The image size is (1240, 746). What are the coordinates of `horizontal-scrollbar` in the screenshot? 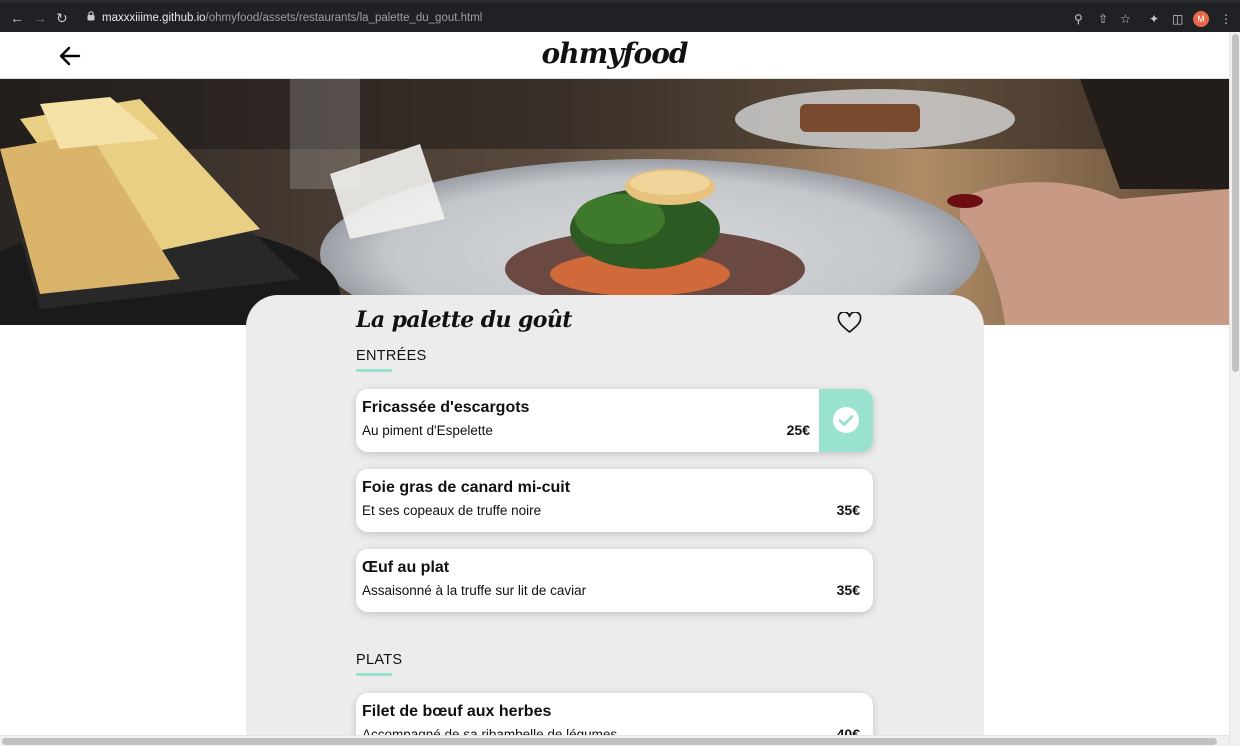 It's located at (614, 740).